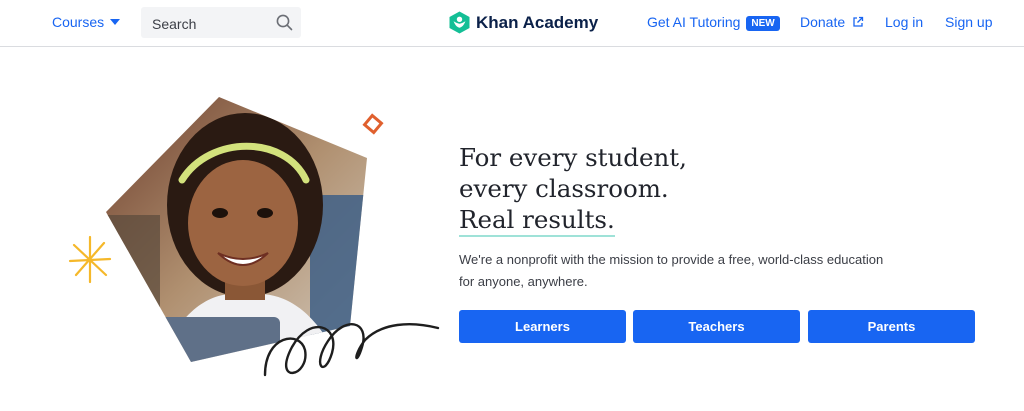 The width and height of the screenshot is (1024, 411). What do you see at coordinates (763, 23) in the screenshot?
I see `new-badge: NEW` at bounding box center [763, 23].